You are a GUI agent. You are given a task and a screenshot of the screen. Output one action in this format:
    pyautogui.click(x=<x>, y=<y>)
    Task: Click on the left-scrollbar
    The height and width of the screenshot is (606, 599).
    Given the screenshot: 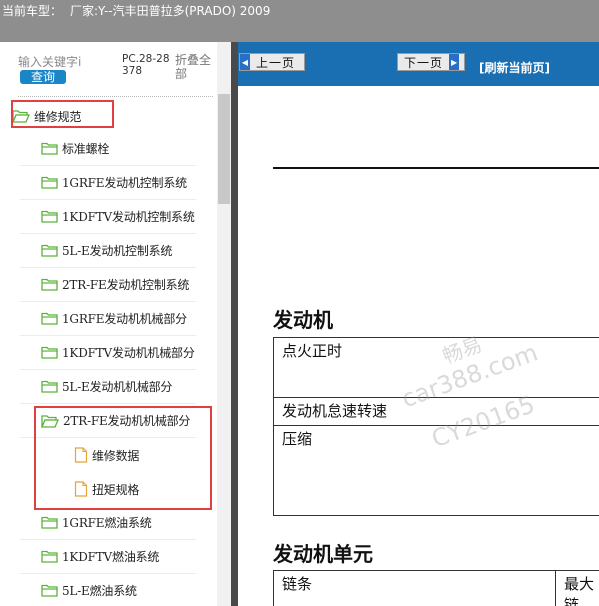 What is the action you would take?
    pyautogui.click(x=224, y=324)
    